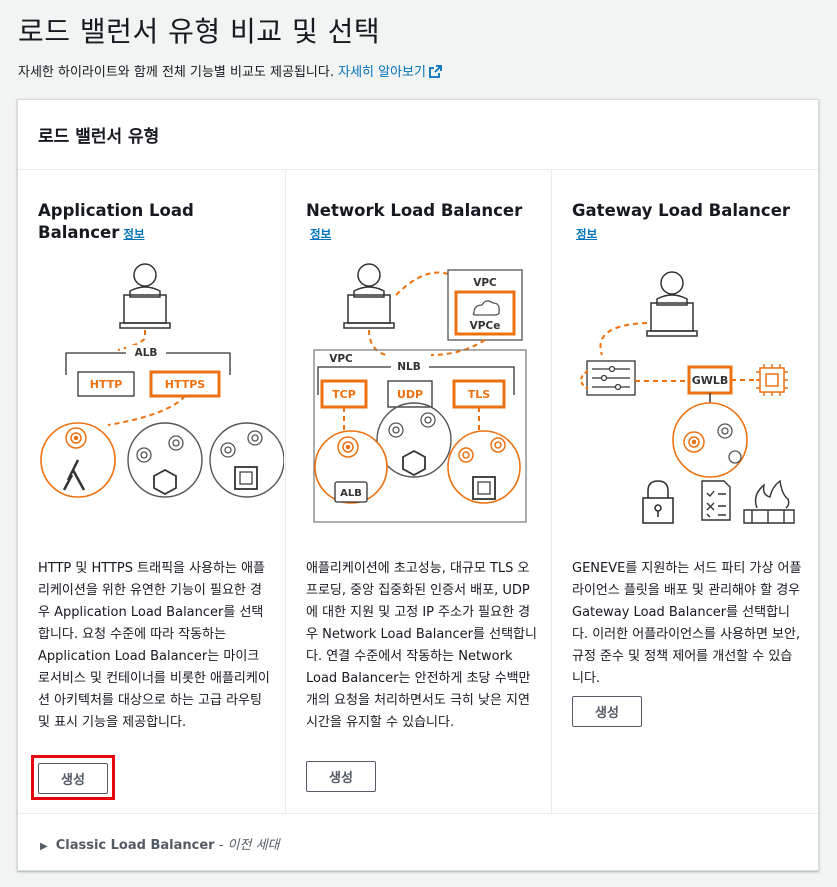 Image resolution: width=837 pixels, height=887 pixels. I want to click on vpc-label: VPC, so click(341, 359).